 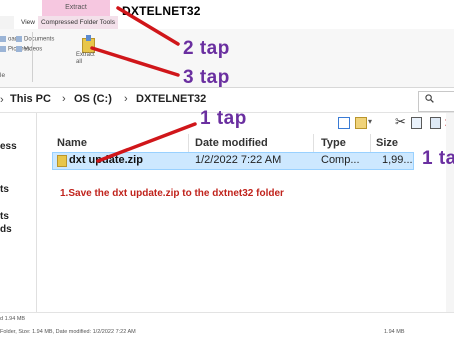 I want to click on tap-label-1-right: 1 ta, so click(x=438, y=158).